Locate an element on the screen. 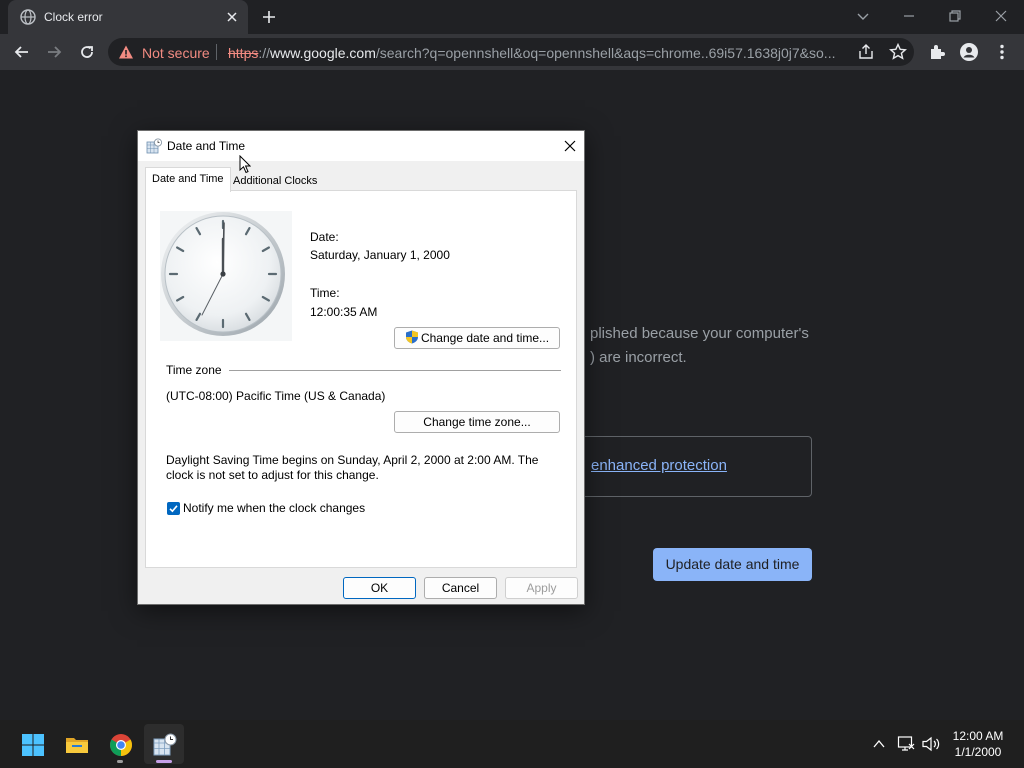 The height and width of the screenshot is (768, 1024). taskbar: 12:00 AM 1/1/2000 is located at coordinates (512, 744).